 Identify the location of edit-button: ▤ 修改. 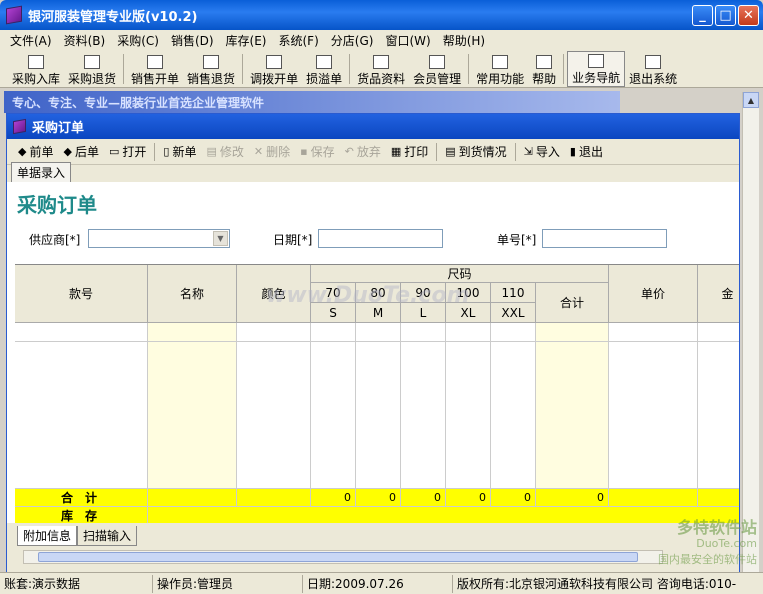
(224, 151).